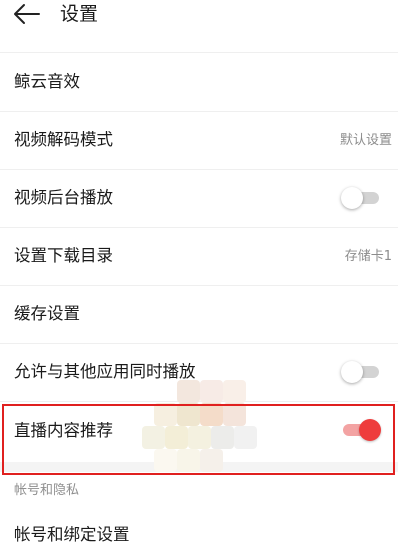 The width and height of the screenshot is (398, 558). Describe the element at coordinates (199, 256) in the screenshot. I see `setting-row-download-dir: 设置下载目录 存储卡1` at that location.